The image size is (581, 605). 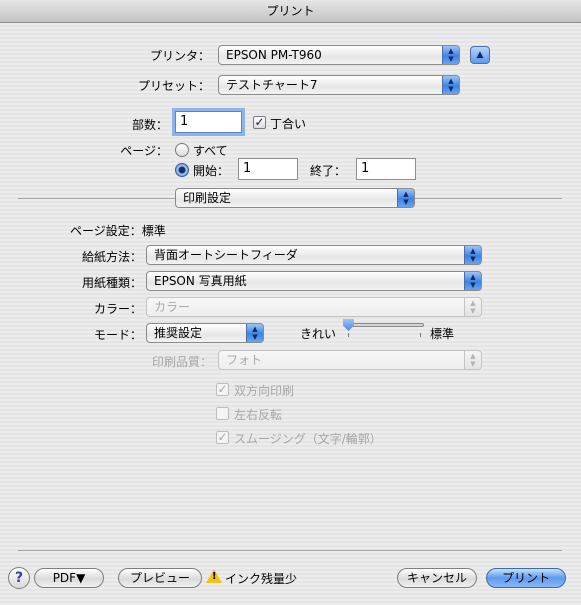 I want to click on page-setup-text: ページ設定：標準, so click(x=118, y=231).